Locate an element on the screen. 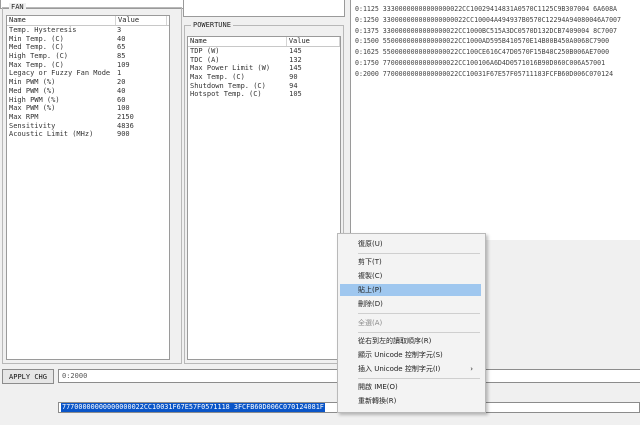  powertune-row-value: 94 is located at coordinates (293, 85).